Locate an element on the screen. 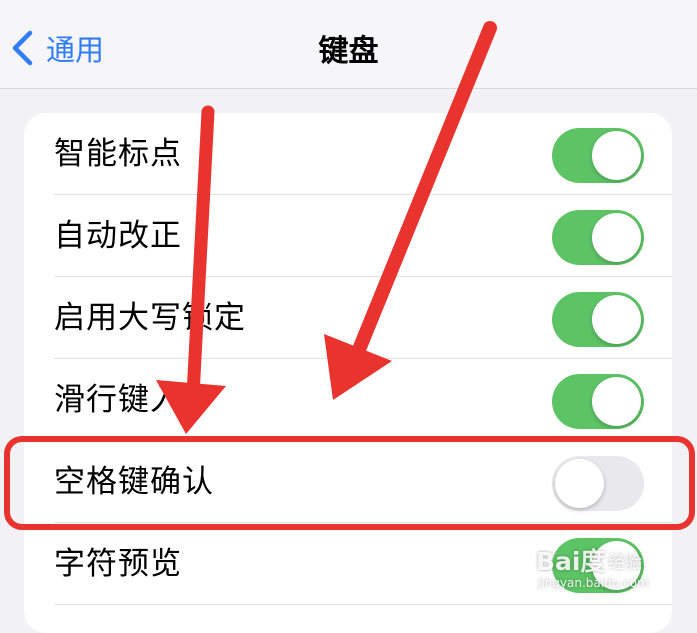 The height and width of the screenshot is (633, 697). smart-punctuation-toggle is located at coordinates (598, 155).